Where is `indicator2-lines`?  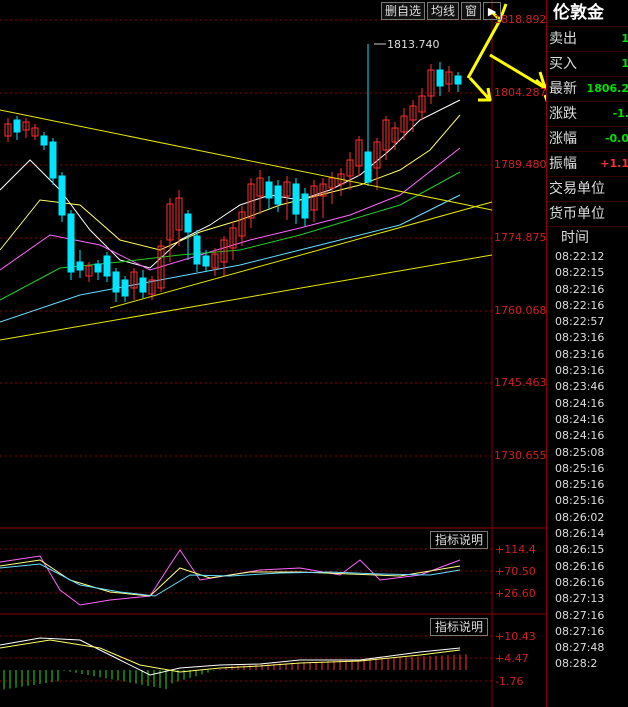
indicator2-lines is located at coordinates (233, 663).